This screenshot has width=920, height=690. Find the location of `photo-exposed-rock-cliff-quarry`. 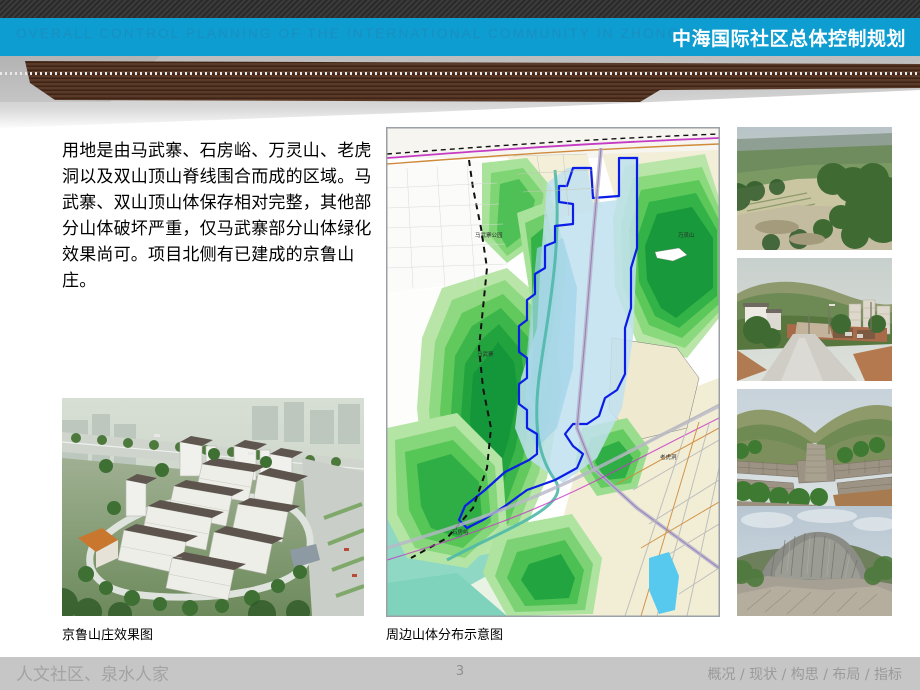

photo-exposed-rock-cliff-quarry is located at coordinates (814, 561).